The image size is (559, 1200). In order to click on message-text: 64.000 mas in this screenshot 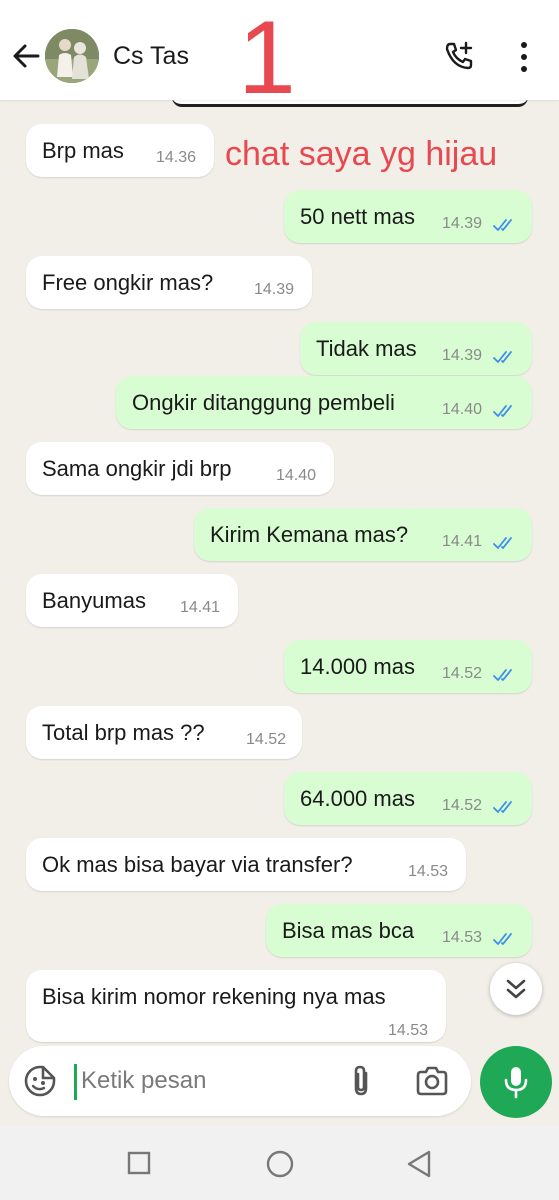, I will do `click(357, 798)`.